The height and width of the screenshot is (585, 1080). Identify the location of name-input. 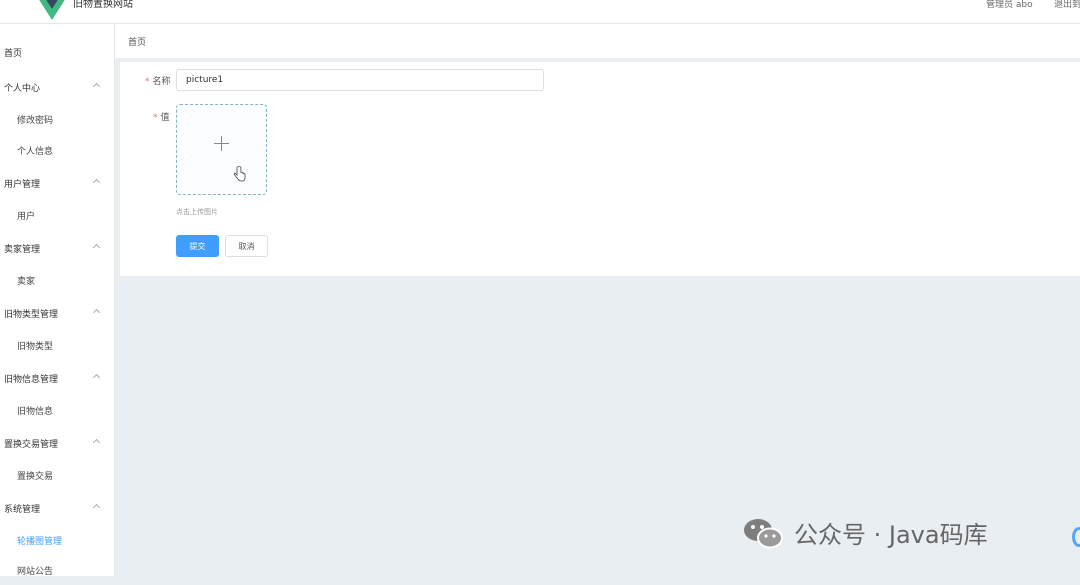
(360, 80).